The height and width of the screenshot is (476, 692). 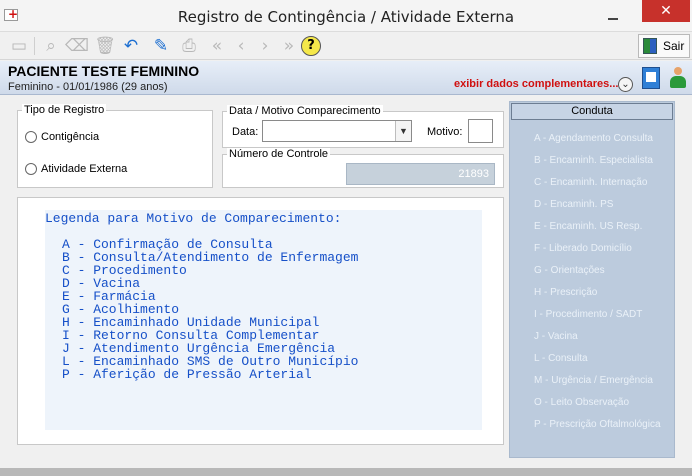 I want to click on previous-record-icon: ‹, so click(x=241, y=46).